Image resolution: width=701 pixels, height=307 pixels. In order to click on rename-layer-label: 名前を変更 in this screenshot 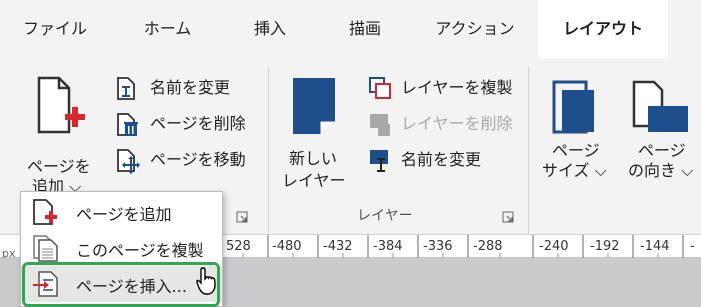, I will do `click(441, 159)`.